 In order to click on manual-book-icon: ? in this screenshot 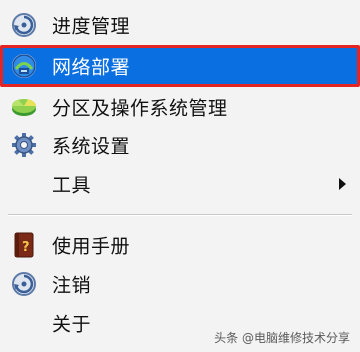, I will do `click(24, 245)`.